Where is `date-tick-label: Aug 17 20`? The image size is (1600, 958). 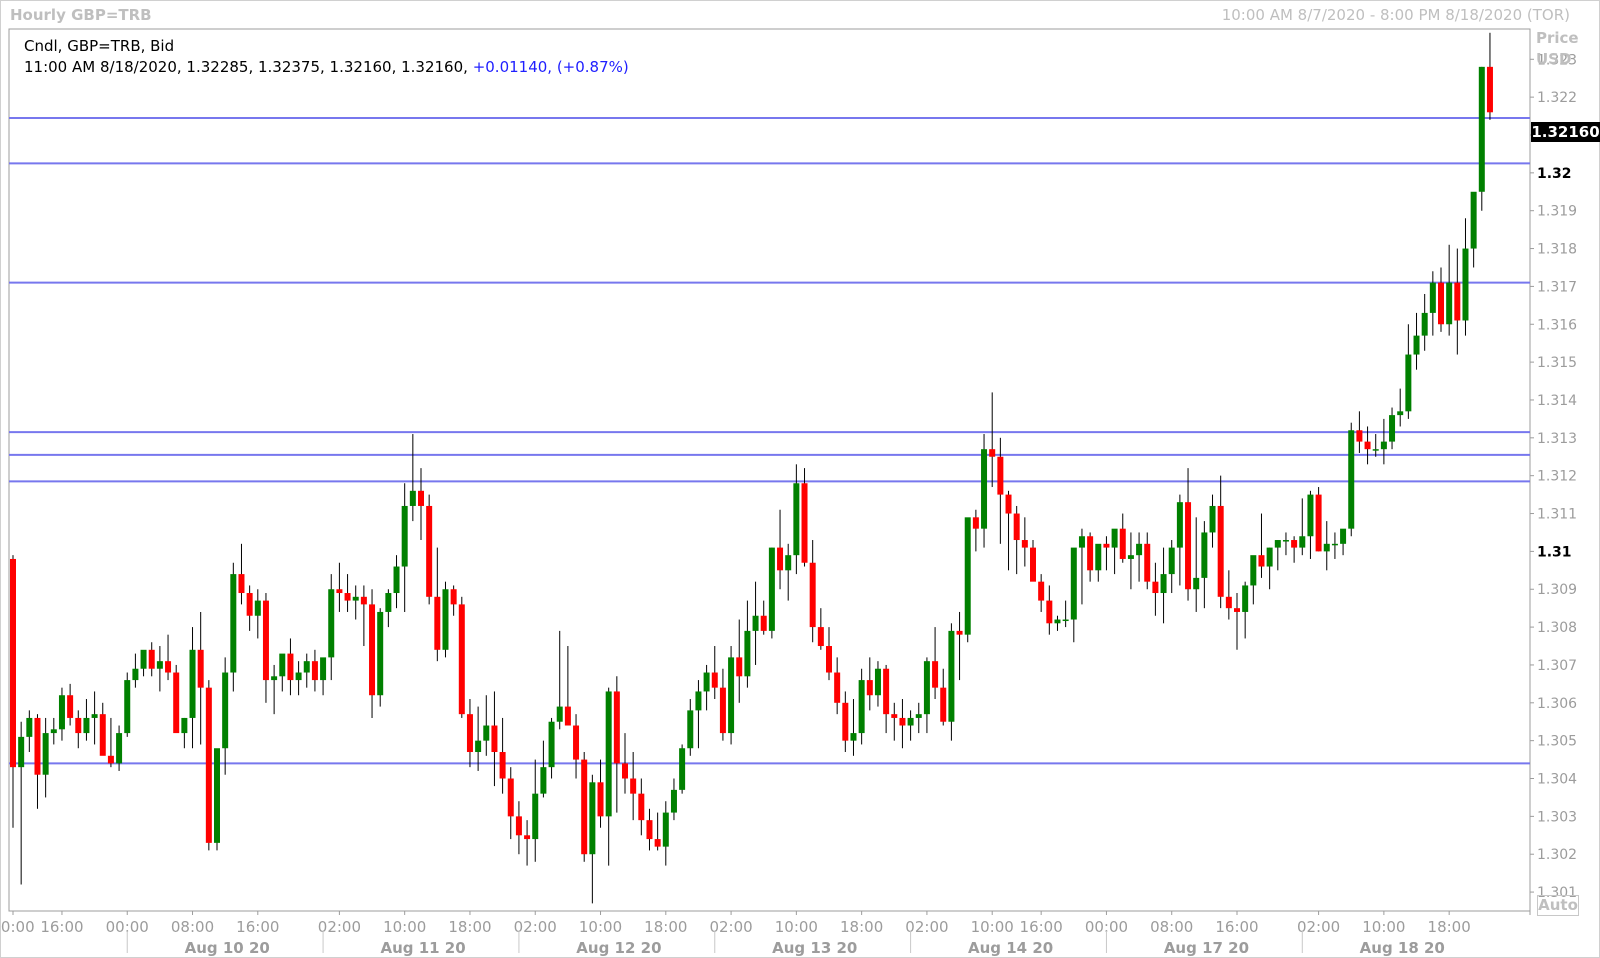 date-tick-label: Aug 17 20 is located at coordinates (1206, 948).